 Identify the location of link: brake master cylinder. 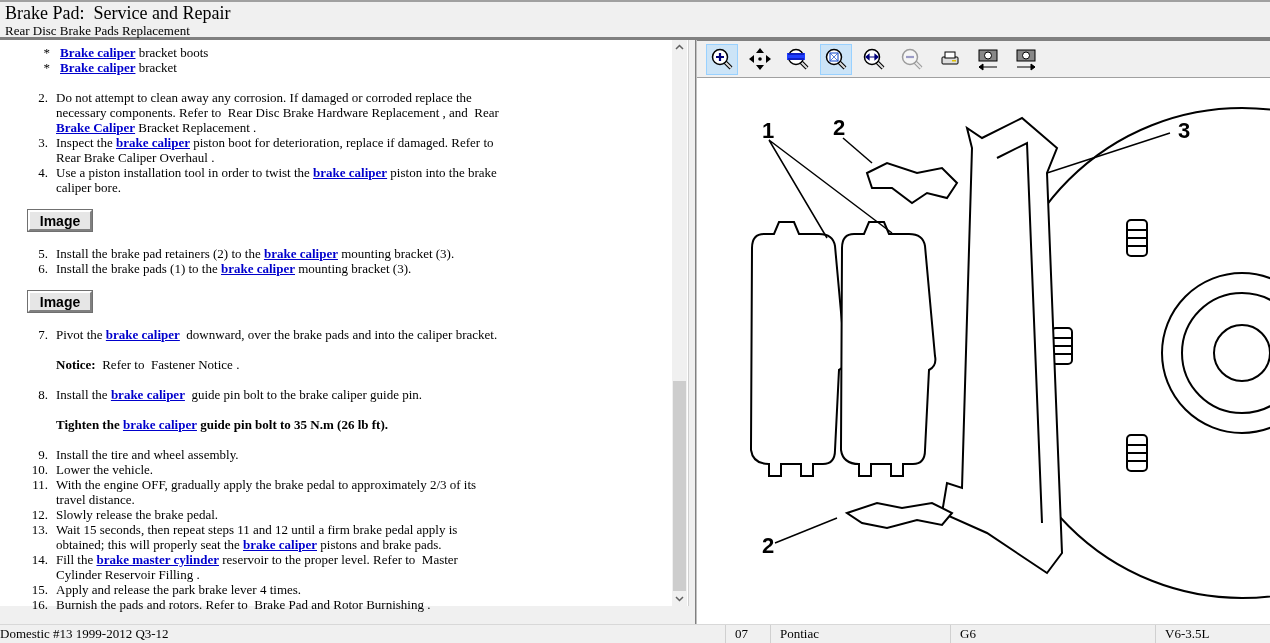
(157, 559).